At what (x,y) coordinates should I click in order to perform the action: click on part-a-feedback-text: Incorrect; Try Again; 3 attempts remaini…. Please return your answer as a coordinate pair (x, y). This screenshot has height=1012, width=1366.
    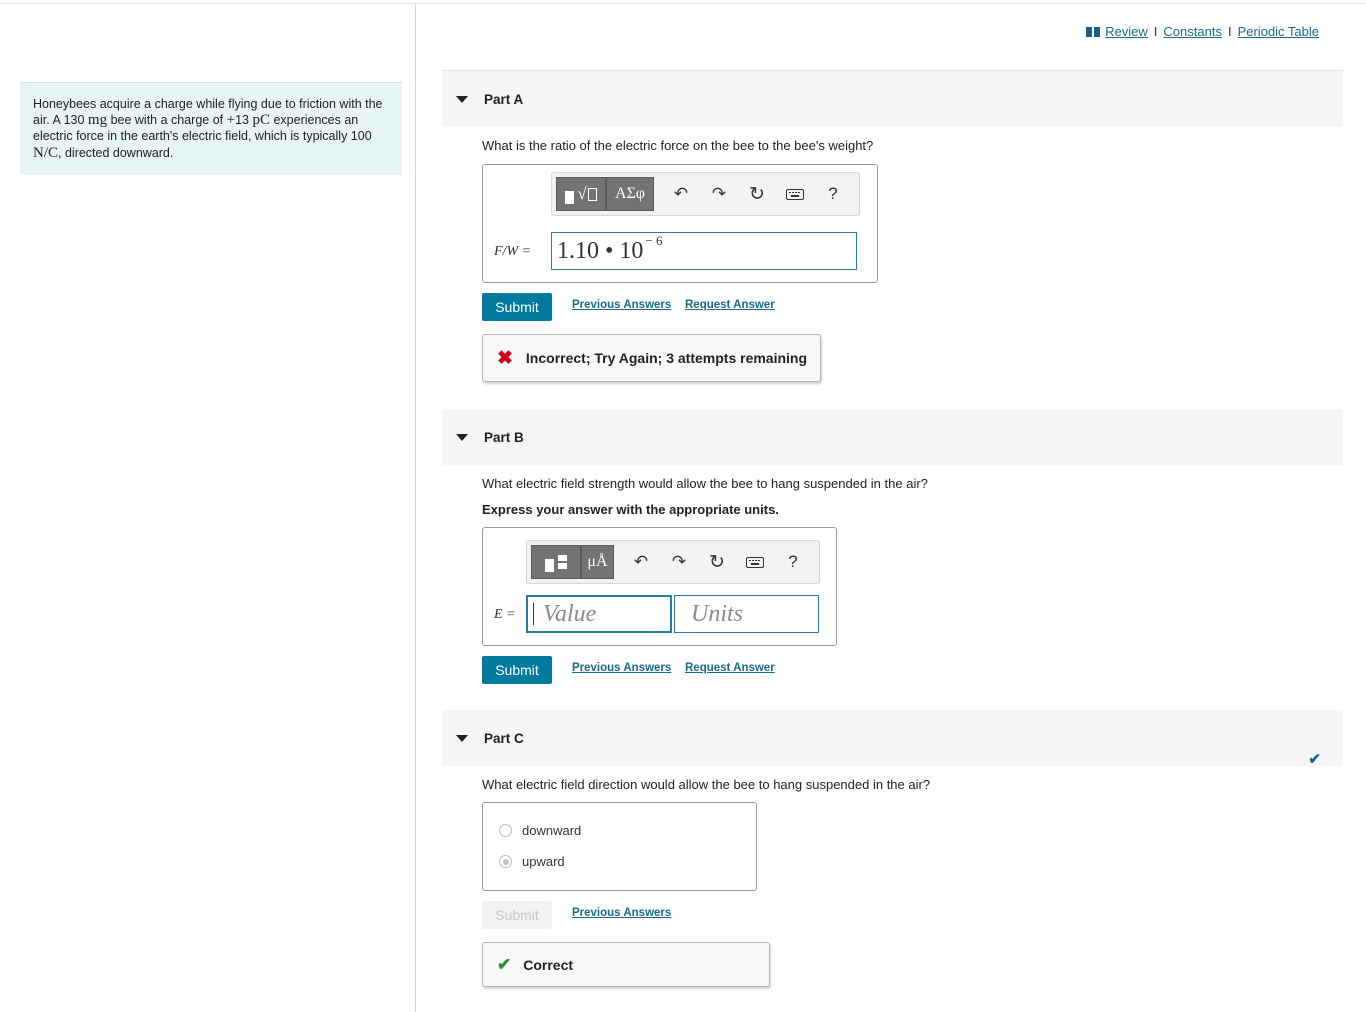
    Looking at the image, I should click on (666, 358).